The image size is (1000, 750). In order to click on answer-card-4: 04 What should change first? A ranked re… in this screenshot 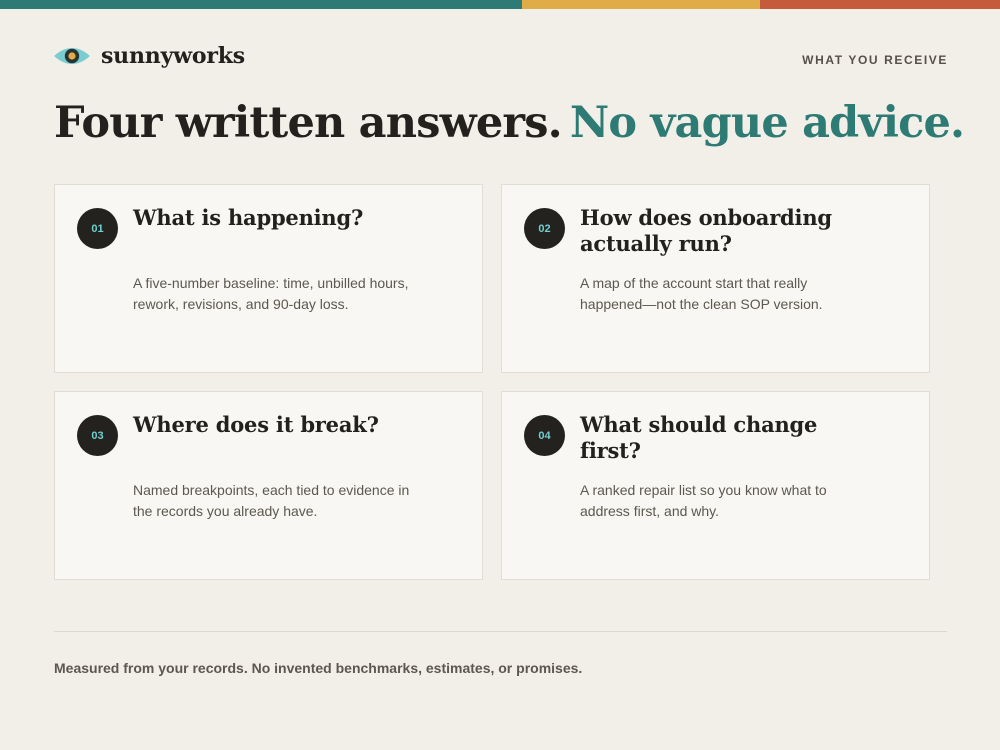, I will do `click(715, 485)`.